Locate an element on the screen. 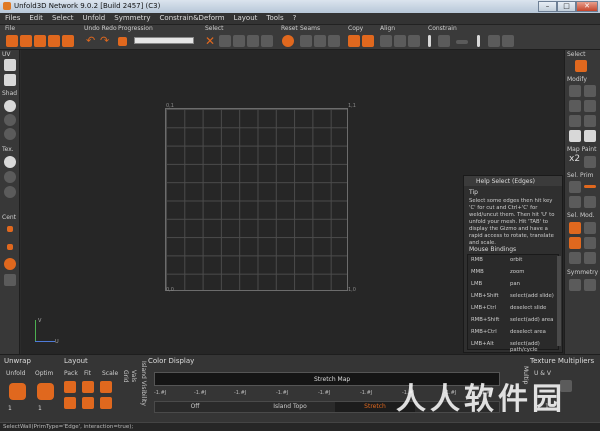  stop-icon is located at coordinates (122, 41).